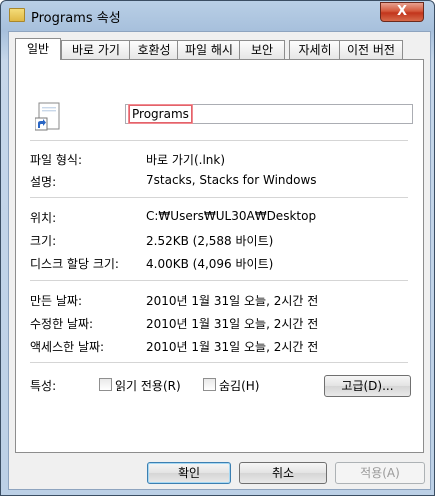 The width and height of the screenshot is (435, 496). Describe the element at coordinates (43, 241) in the screenshot. I see `size-label: 크기:` at that location.